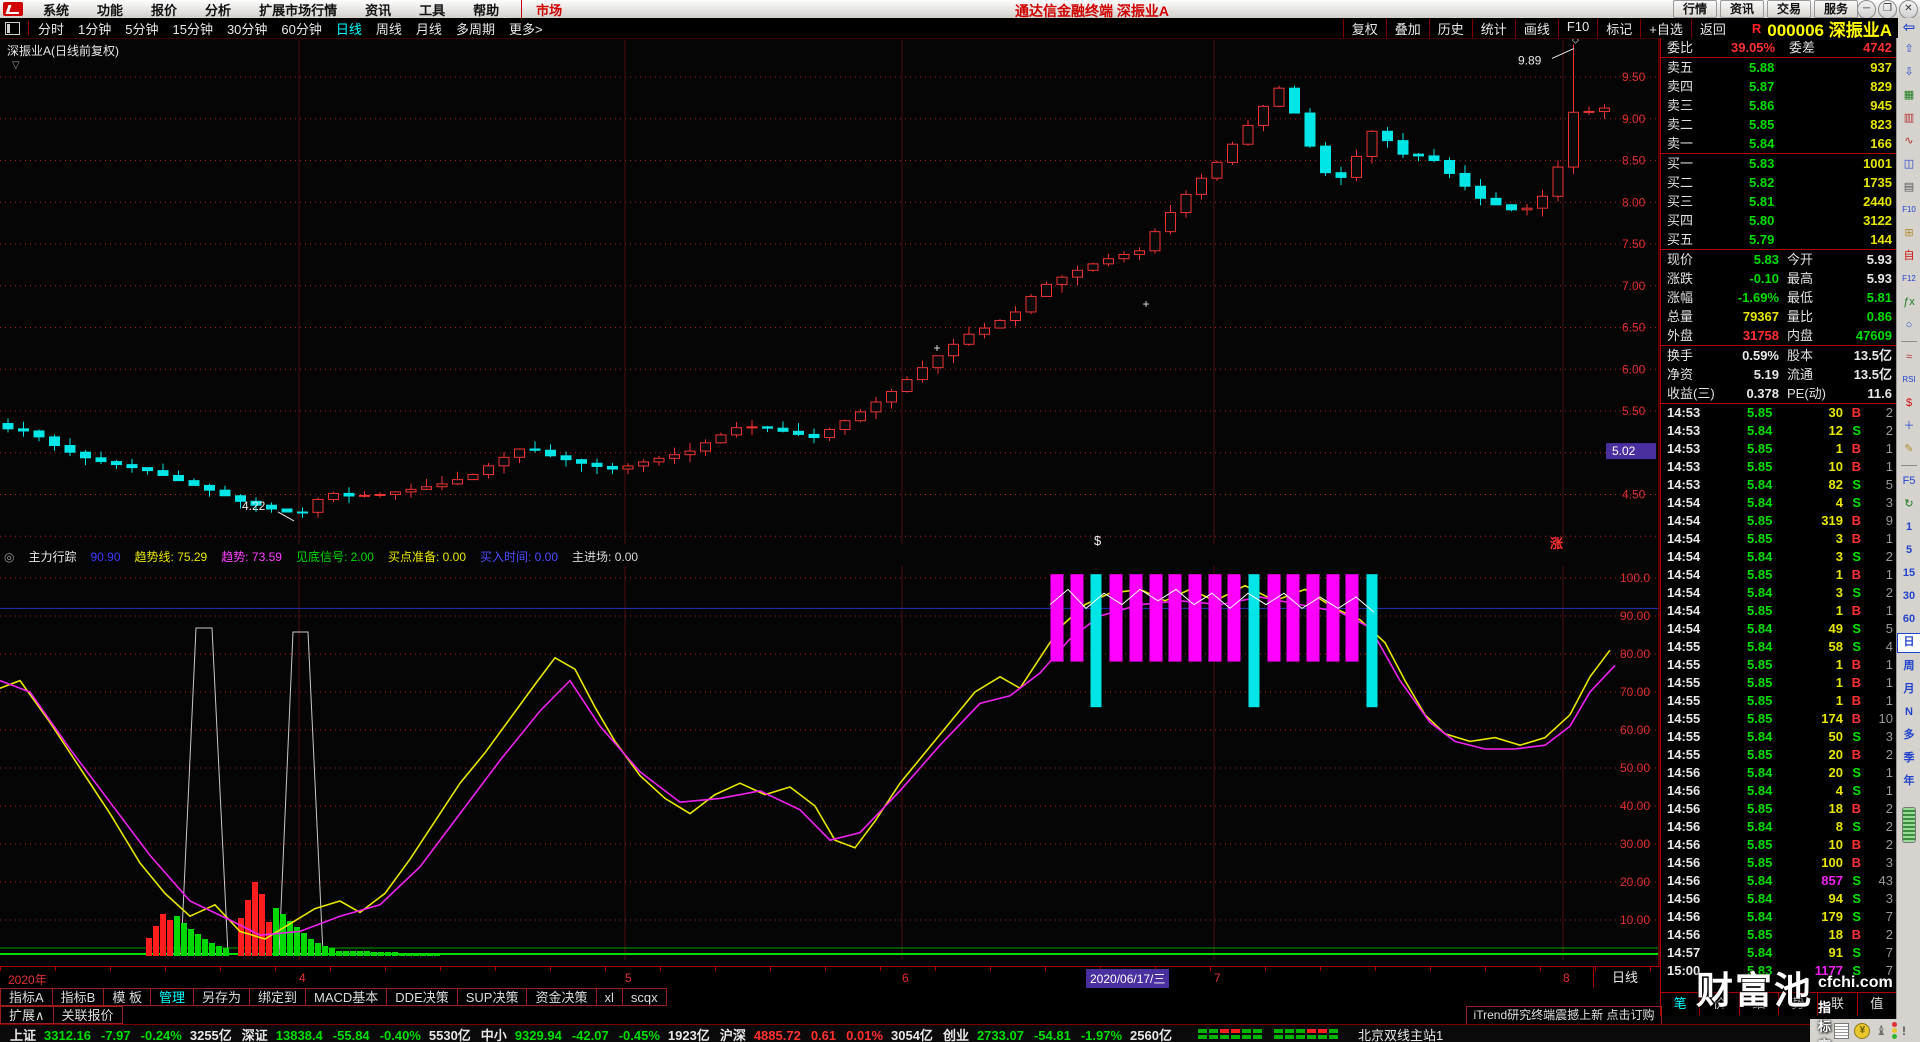 This screenshot has height=1042, width=1920. I want to click on strip-period-60: 60, so click(1909, 619).